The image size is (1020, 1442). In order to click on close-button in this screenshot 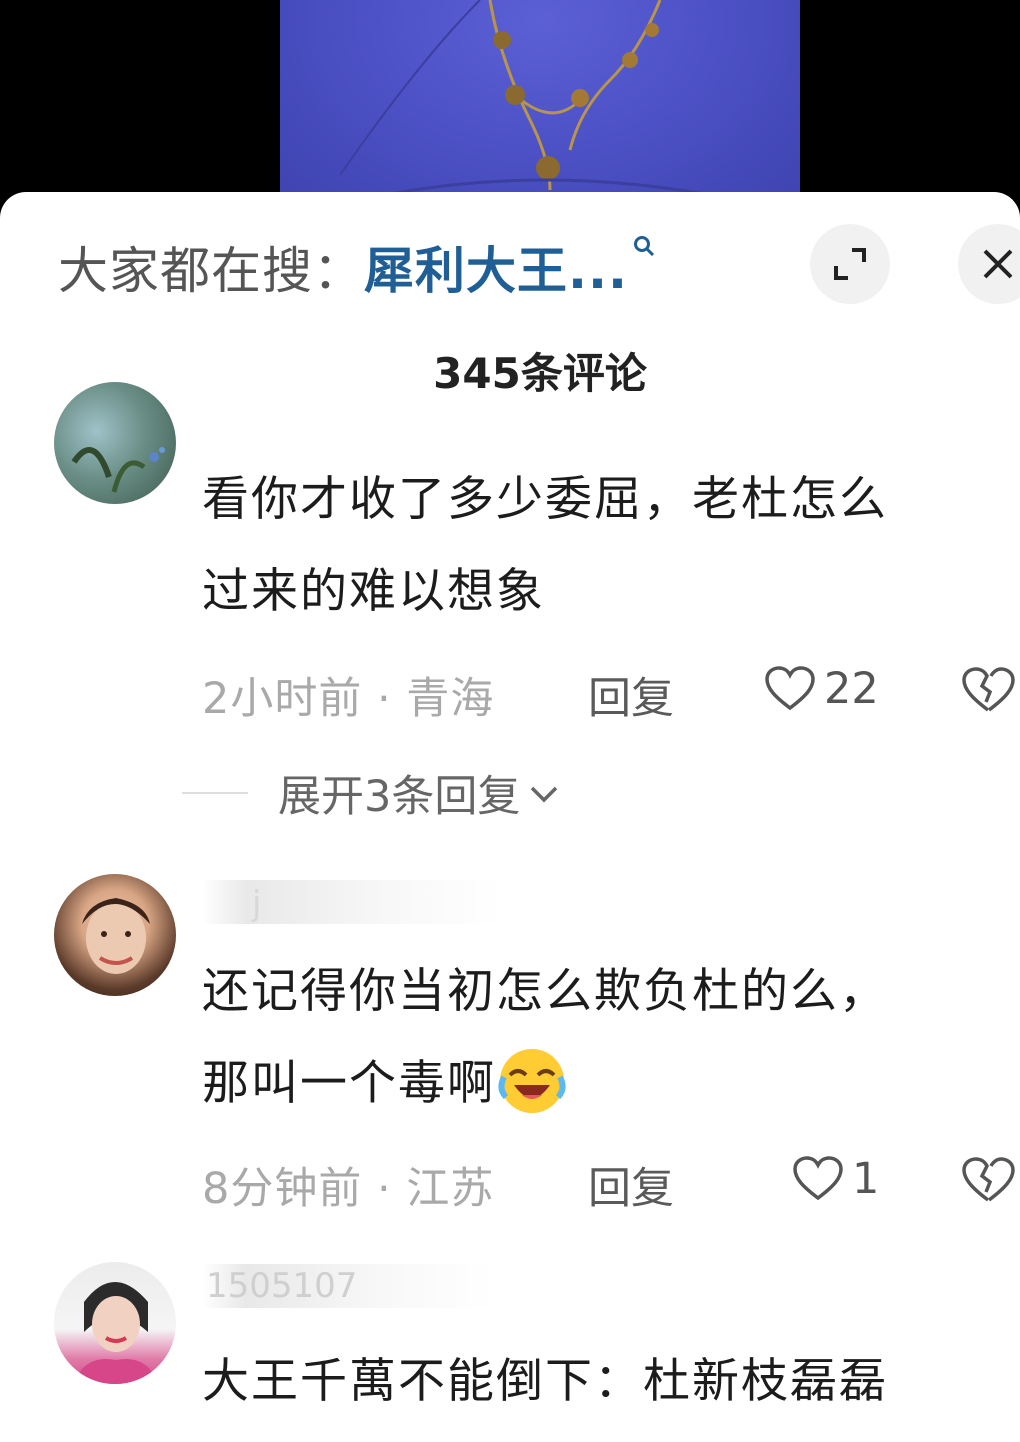, I will do `click(989, 264)`.